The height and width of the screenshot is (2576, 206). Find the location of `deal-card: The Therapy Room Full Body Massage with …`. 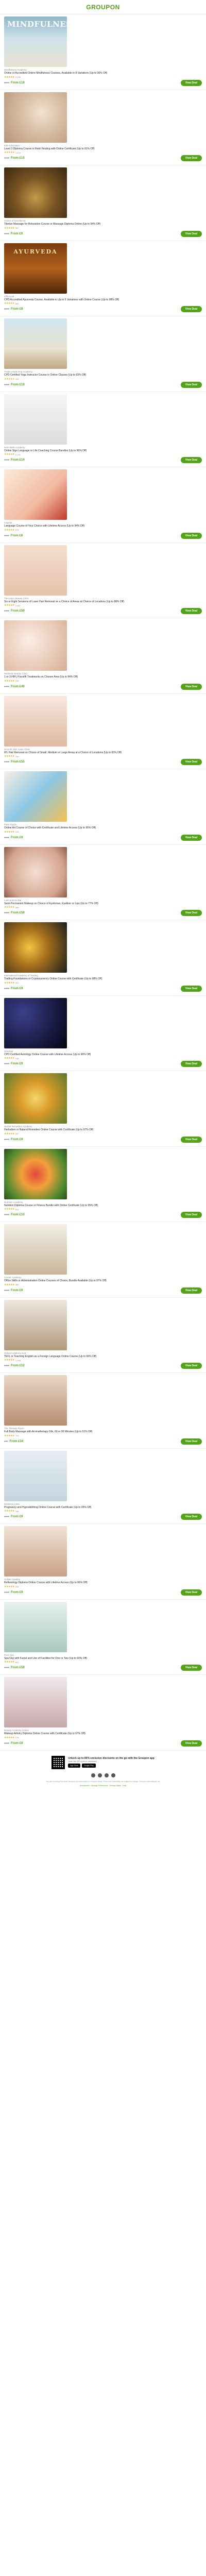

deal-card: The Therapy Room Full Body Massage with … is located at coordinates (103, 1411).